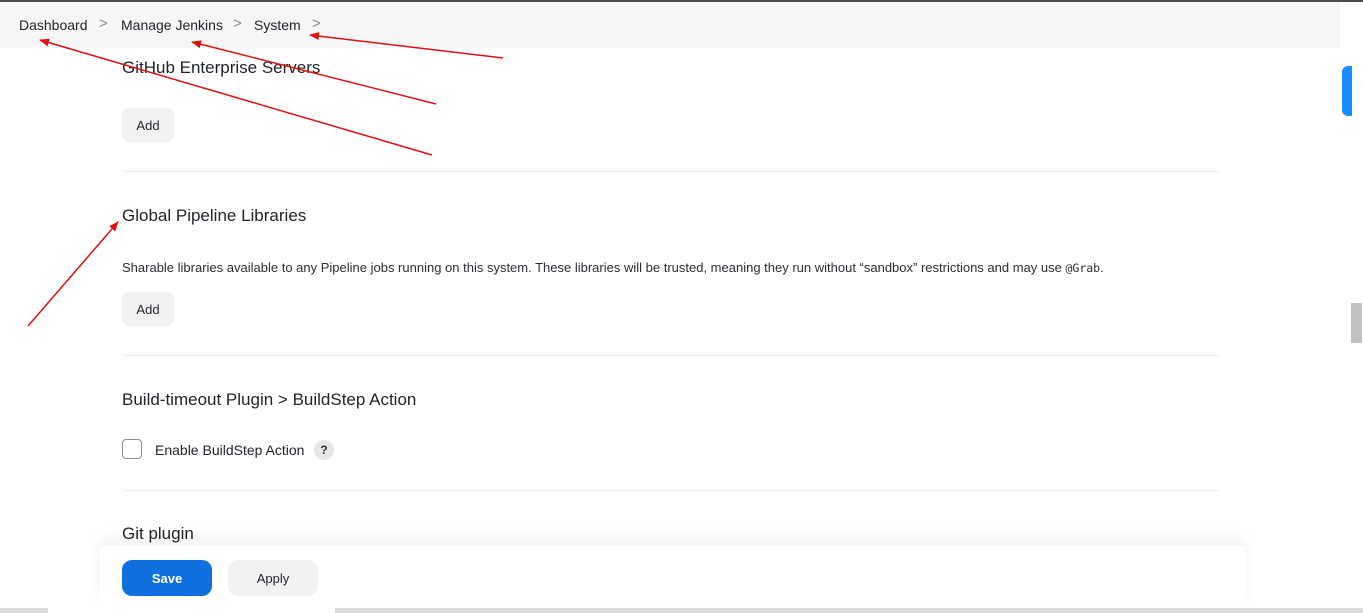 The image size is (1363, 613). I want to click on enable-buildstep-checkbox, so click(132, 449).